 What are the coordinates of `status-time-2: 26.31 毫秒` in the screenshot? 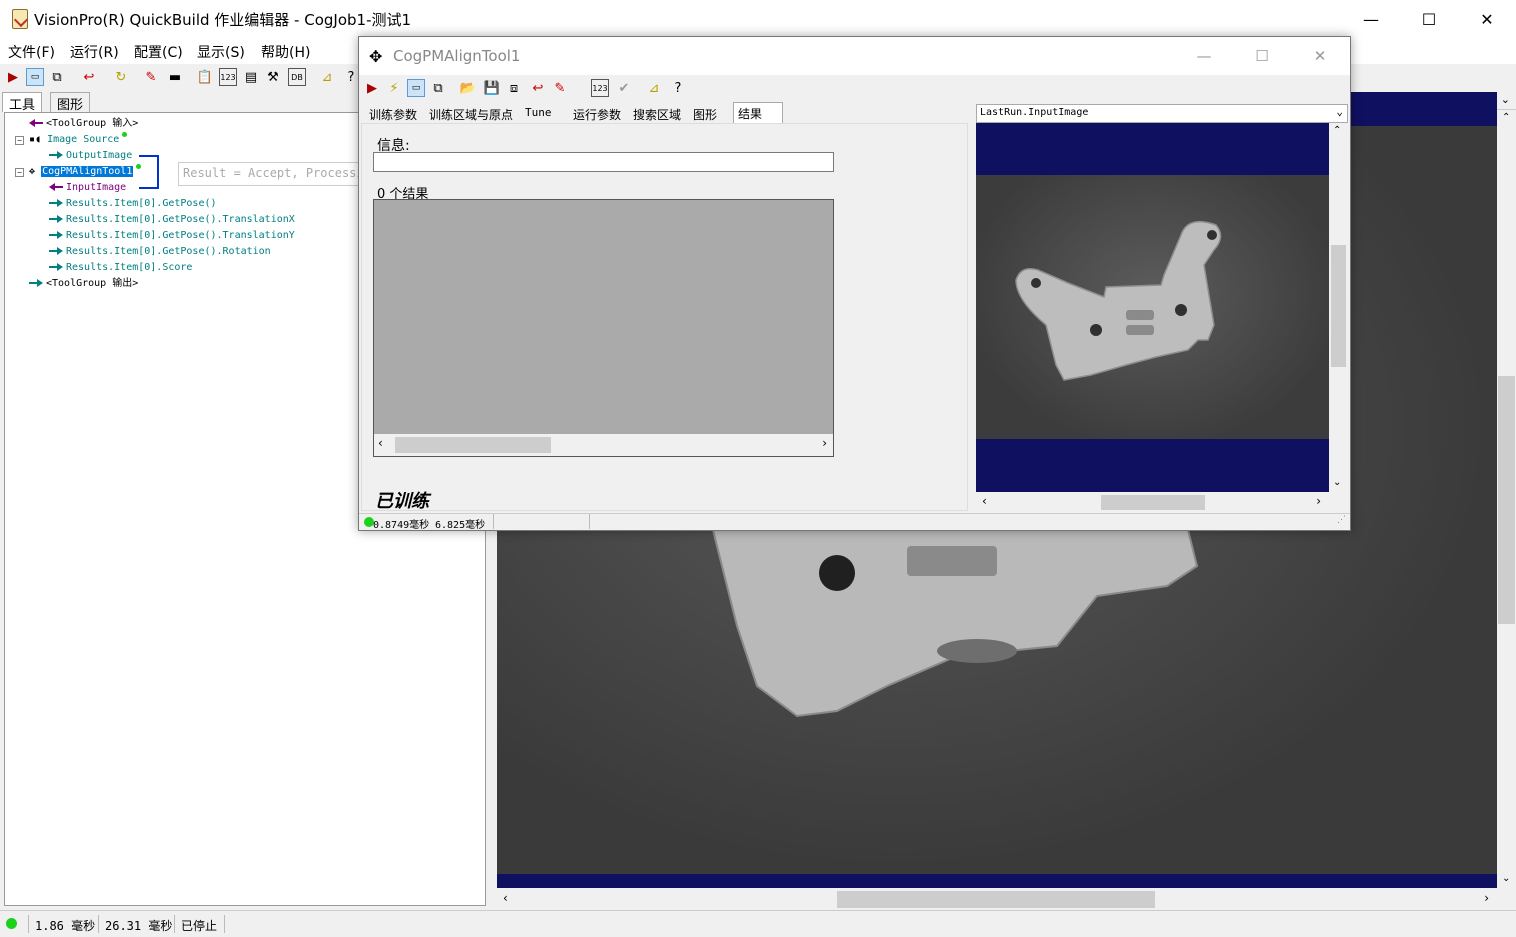 It's located at (139, 926).